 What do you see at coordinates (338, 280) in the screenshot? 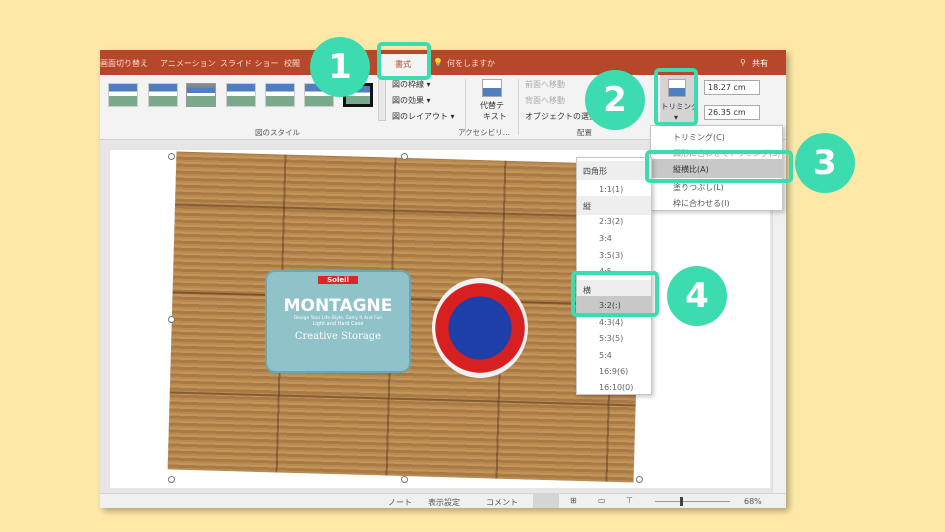
I see `brand-label: Soleil` at bounding box center [338, 280].